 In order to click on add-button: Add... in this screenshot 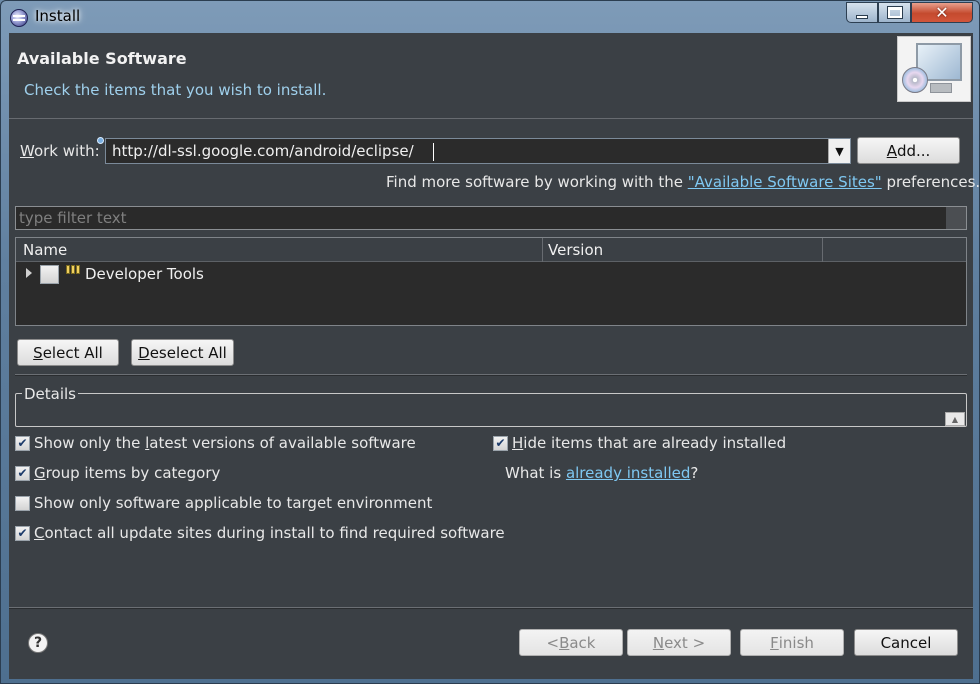, I will do `click(908, 150)`.